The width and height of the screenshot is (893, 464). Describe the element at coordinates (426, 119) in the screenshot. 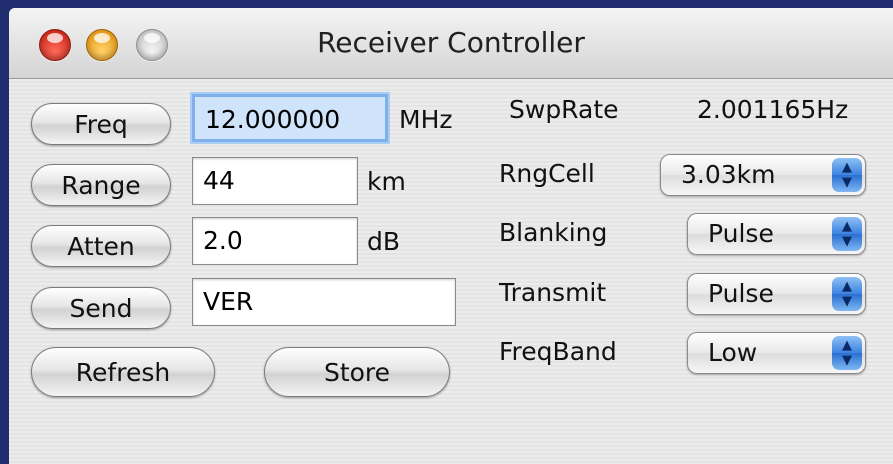

I see `freq-unit: MHz` at that location.